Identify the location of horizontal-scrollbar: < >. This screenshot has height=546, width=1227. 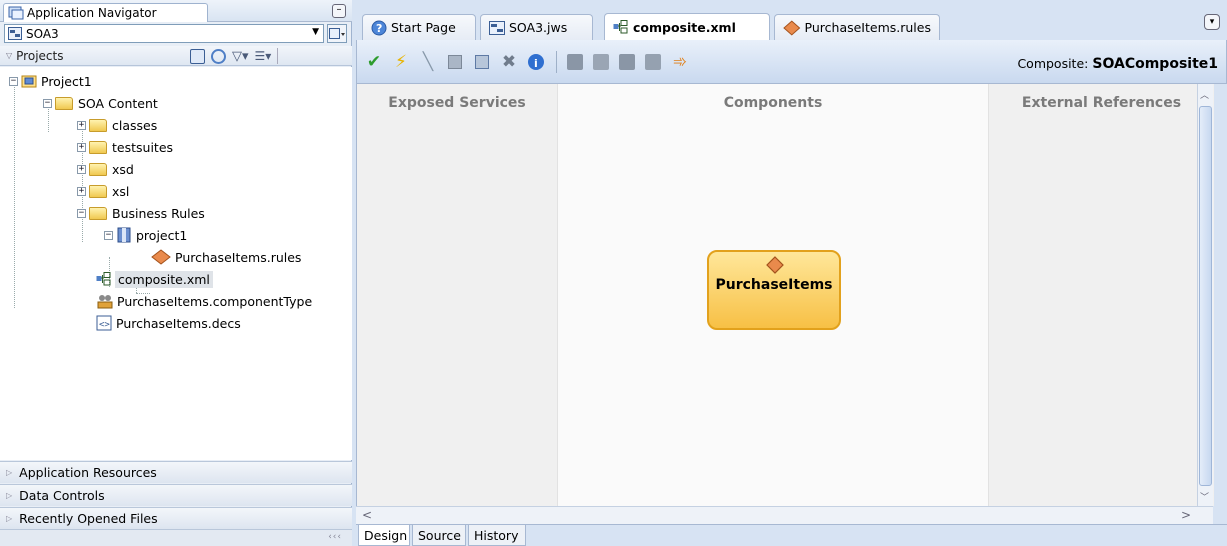
(784, 515).